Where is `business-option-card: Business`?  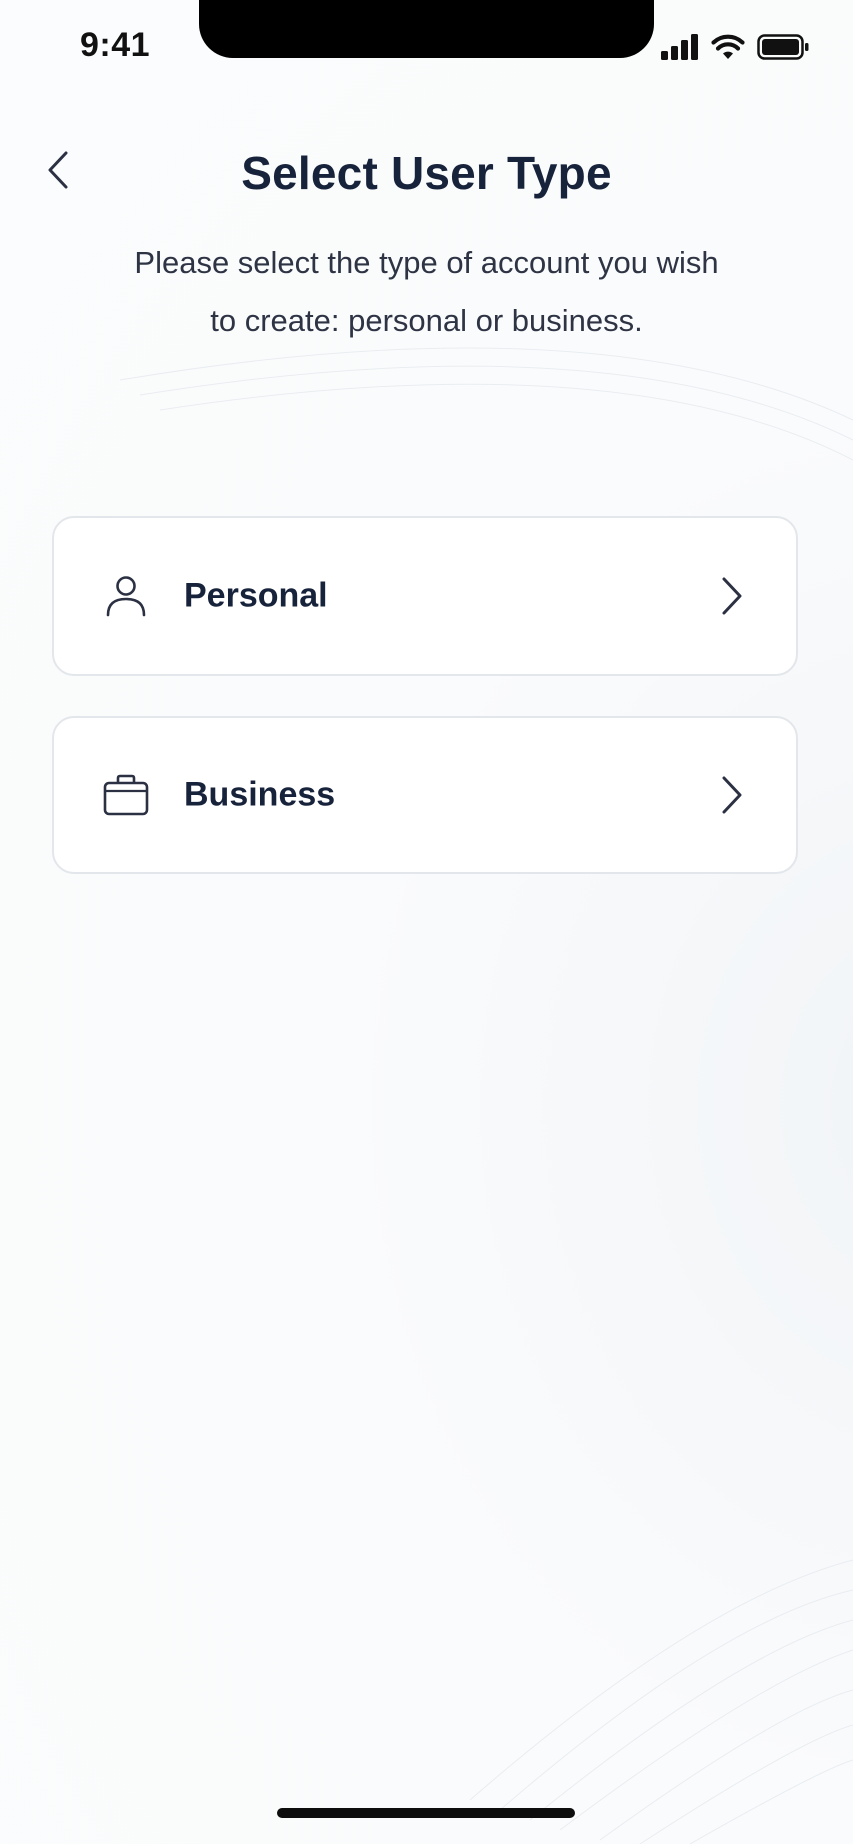
business-option-card: Business is located at coordinates (425, 795).